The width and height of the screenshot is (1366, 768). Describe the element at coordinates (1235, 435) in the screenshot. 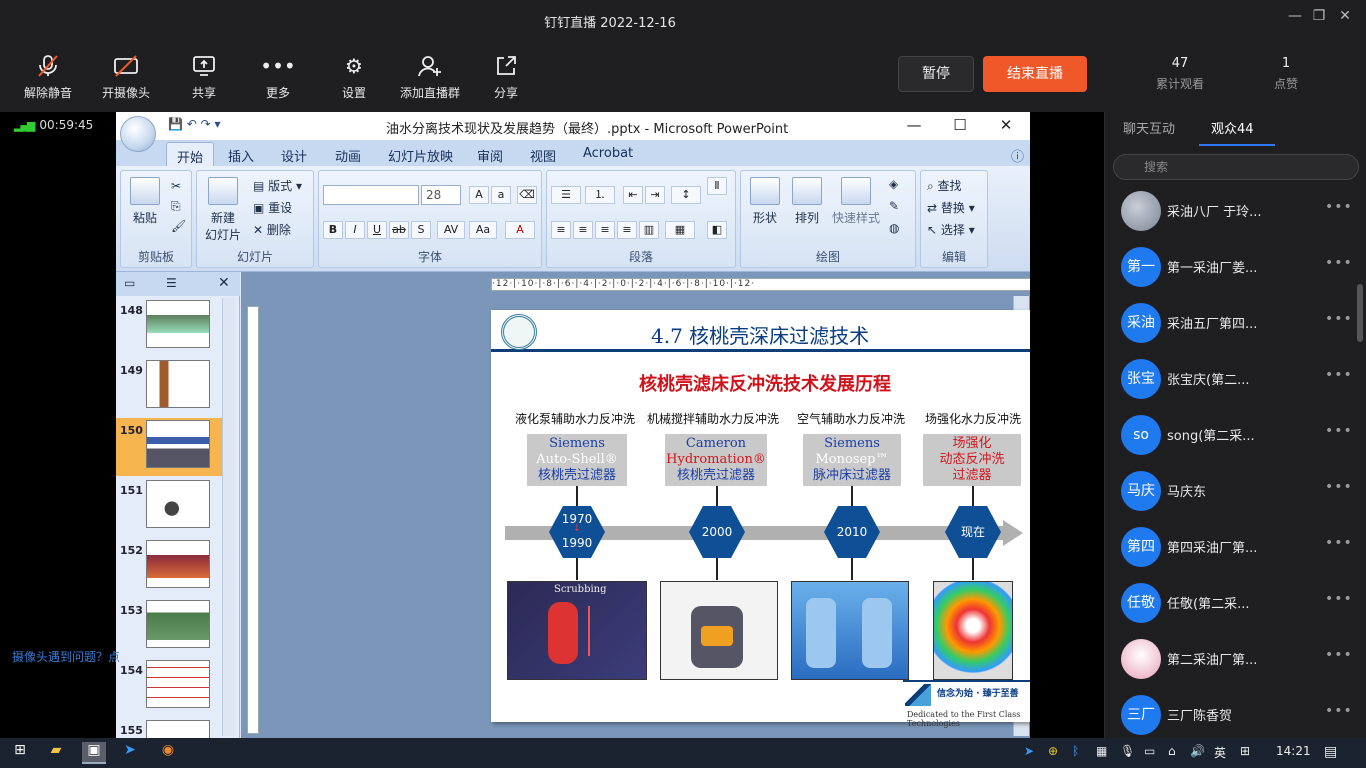

I see `audience-item: so song(第二采... •••` at that location.